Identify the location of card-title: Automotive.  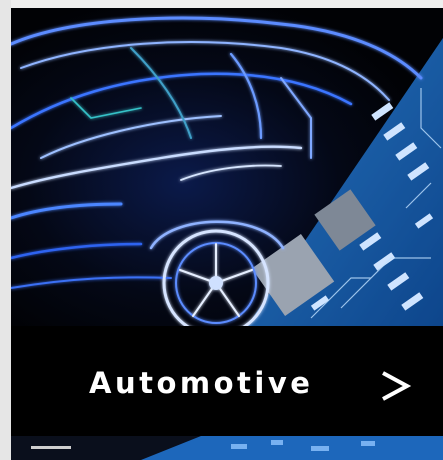
(201, 383).